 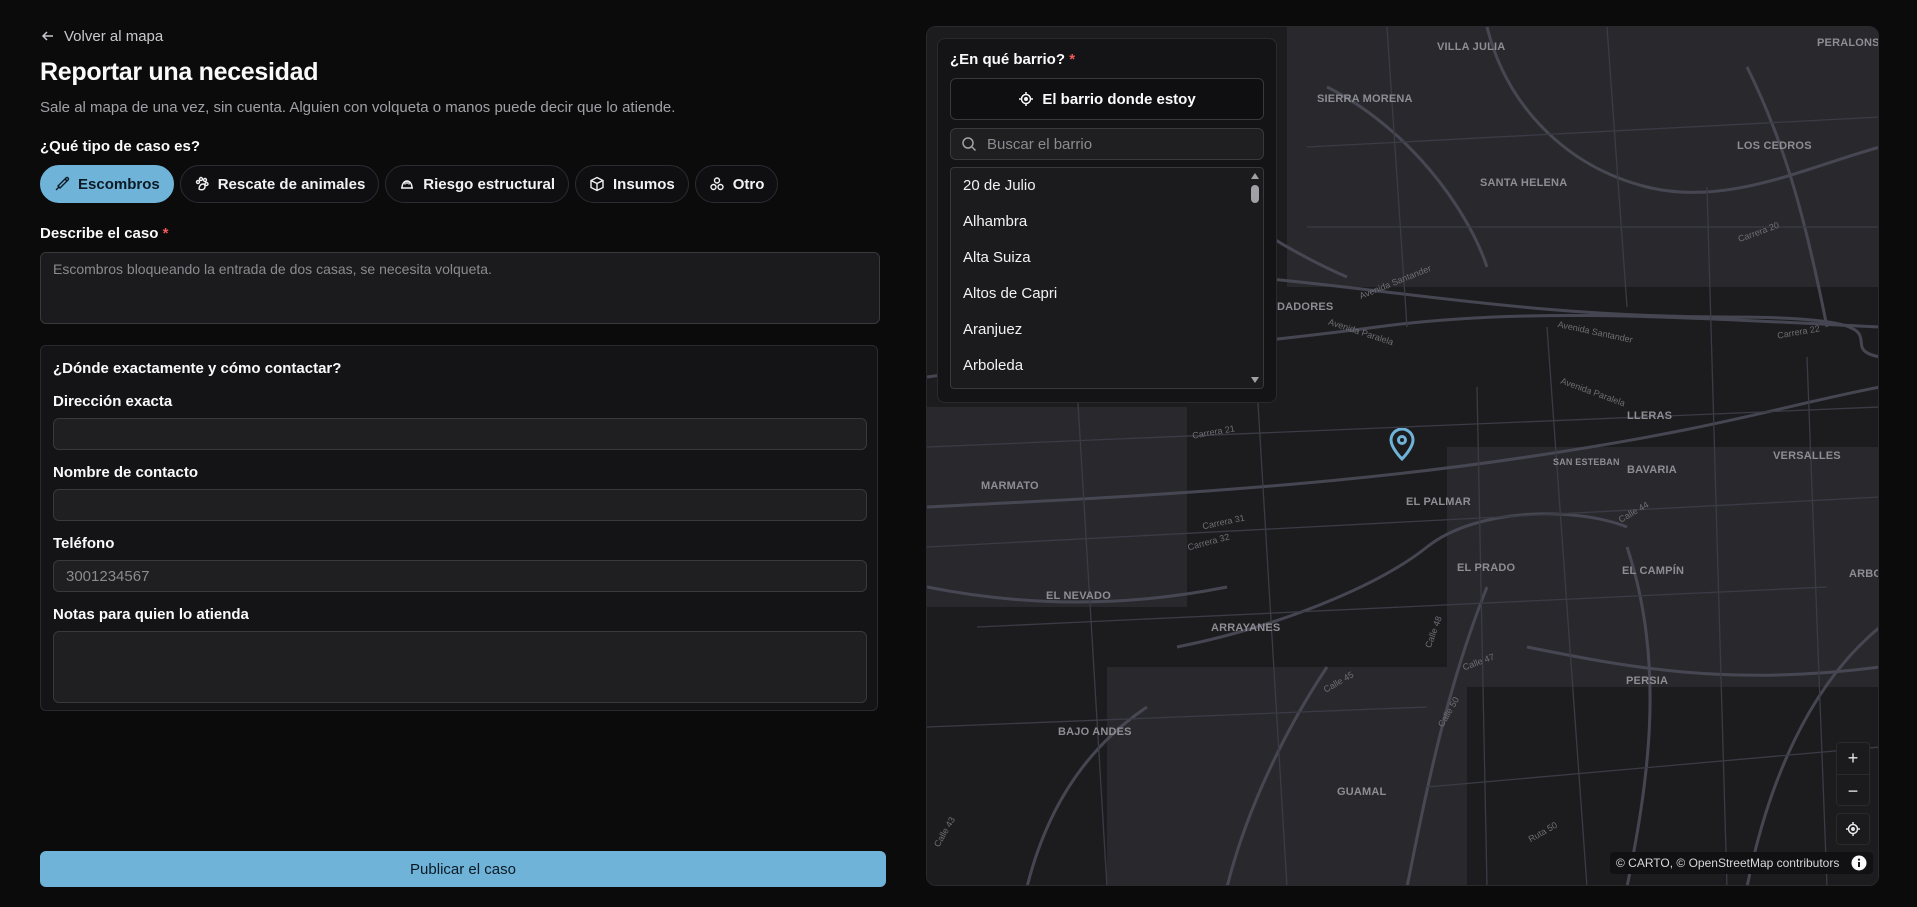 I want to click on area-label: MARMATO, so click(x=1010, y=486).